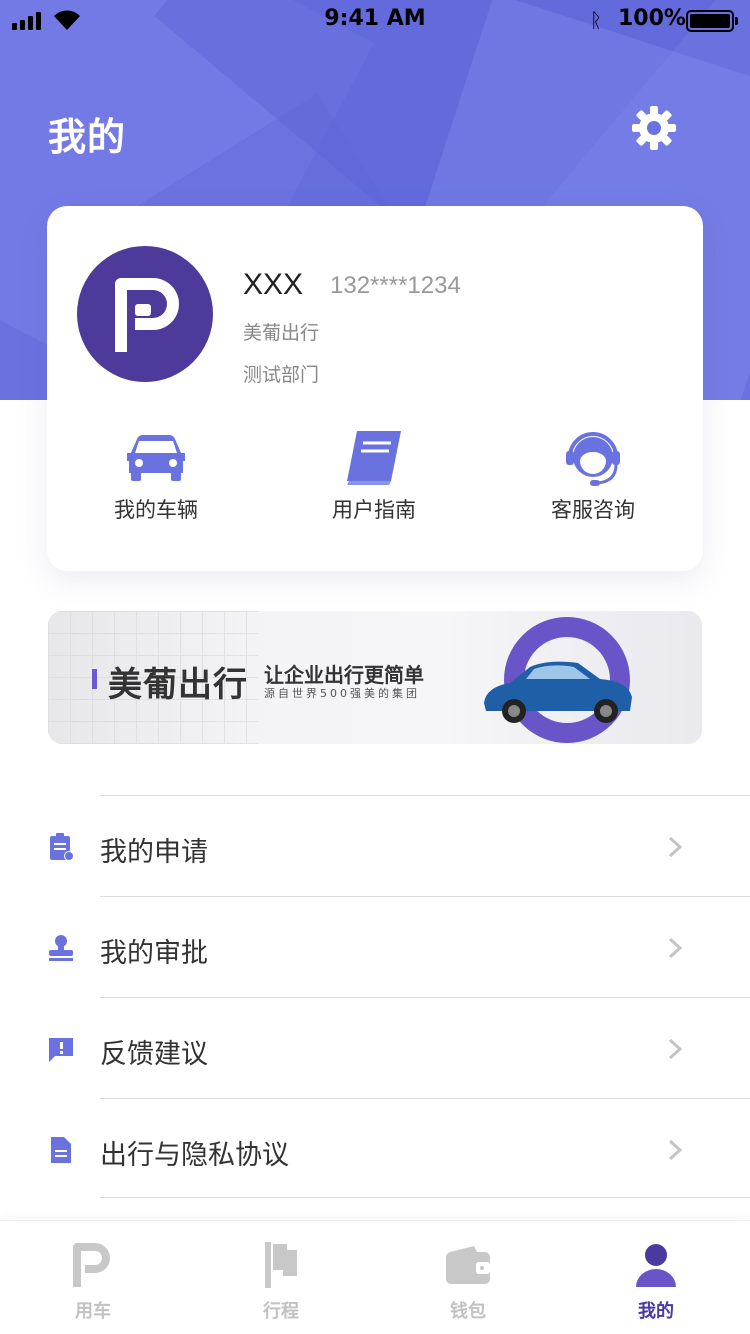 The height and width of the screenshot is (1334, 750). I want to click on avatar, so click(145, 314).